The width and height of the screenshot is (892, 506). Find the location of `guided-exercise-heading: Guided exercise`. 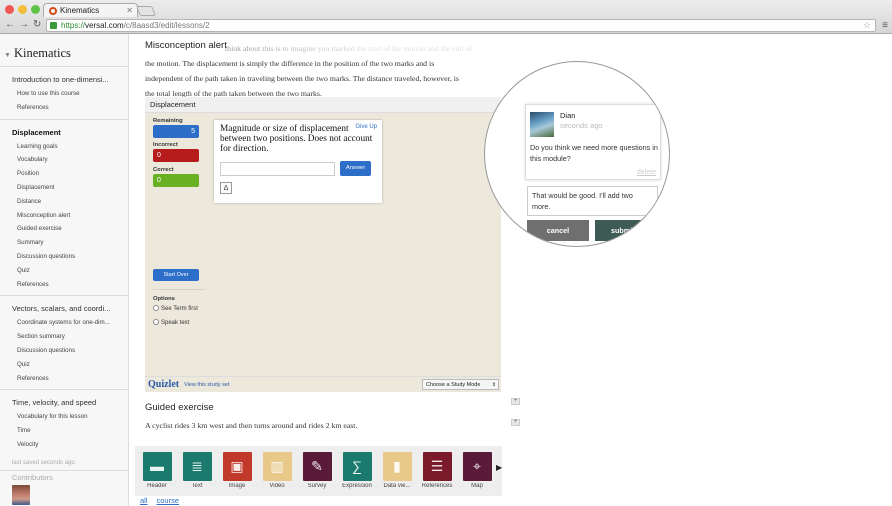

guided-exercise-heading: Guided exercise is located at coordinates (179, 407).